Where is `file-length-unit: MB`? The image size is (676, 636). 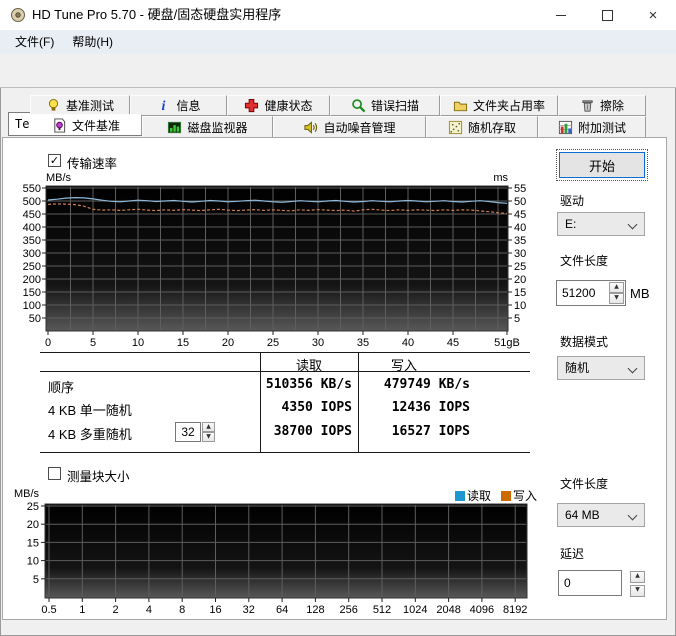
file-length-unit: MB is located at coordinates (640, 293).